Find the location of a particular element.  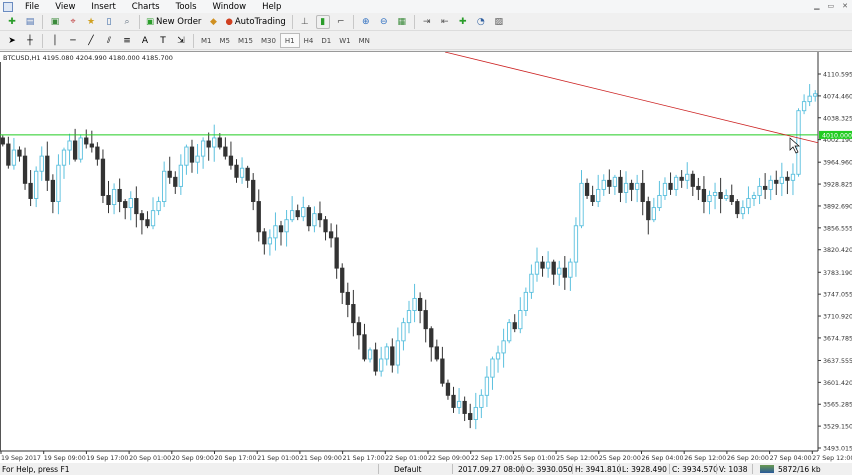

timeframe-m5: M5 is located at coordinates (225, 40).